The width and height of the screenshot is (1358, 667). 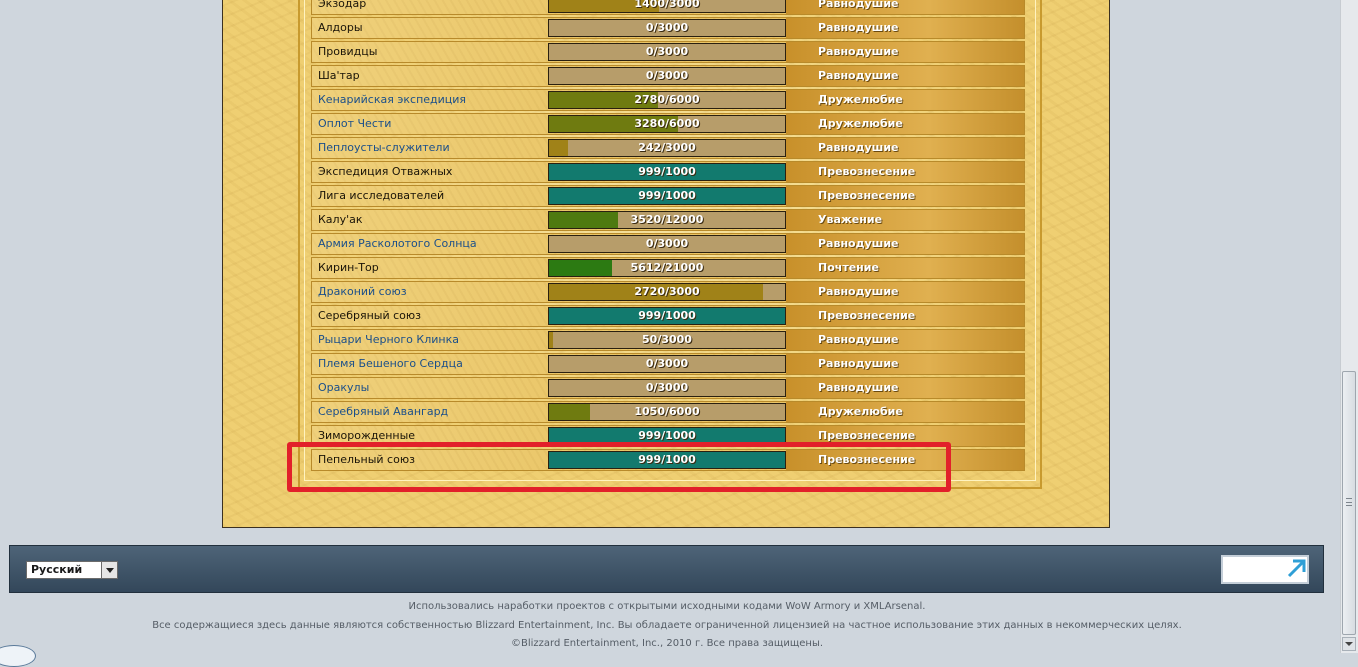 I want to click on reputation-value: 3520/12000, so click(x=667, y=219).